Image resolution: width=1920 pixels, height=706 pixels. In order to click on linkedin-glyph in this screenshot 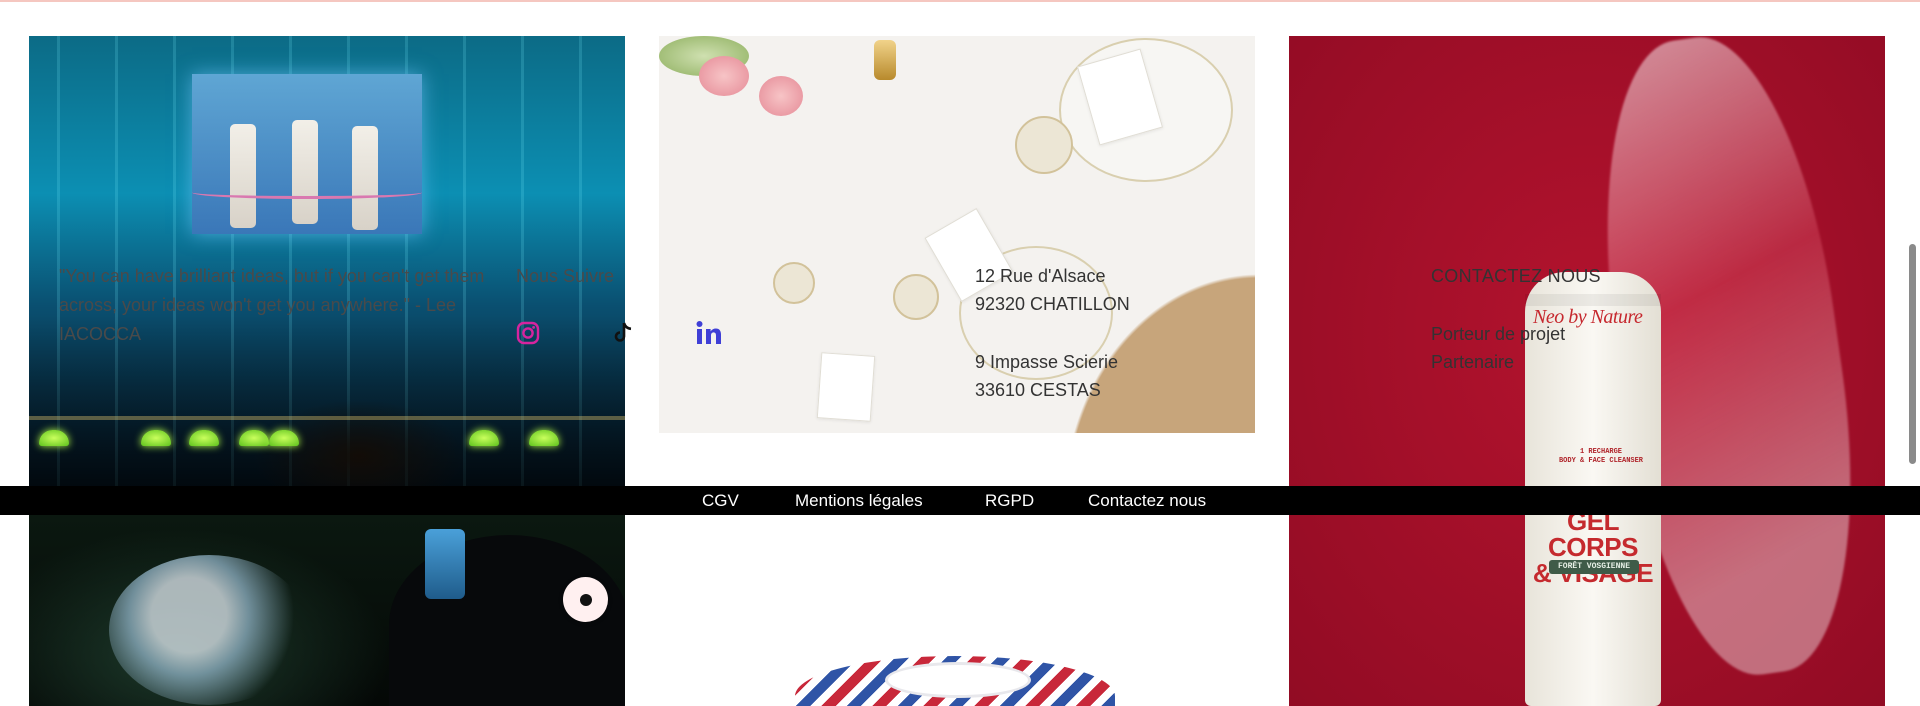, I will do `click(708, 332)`.